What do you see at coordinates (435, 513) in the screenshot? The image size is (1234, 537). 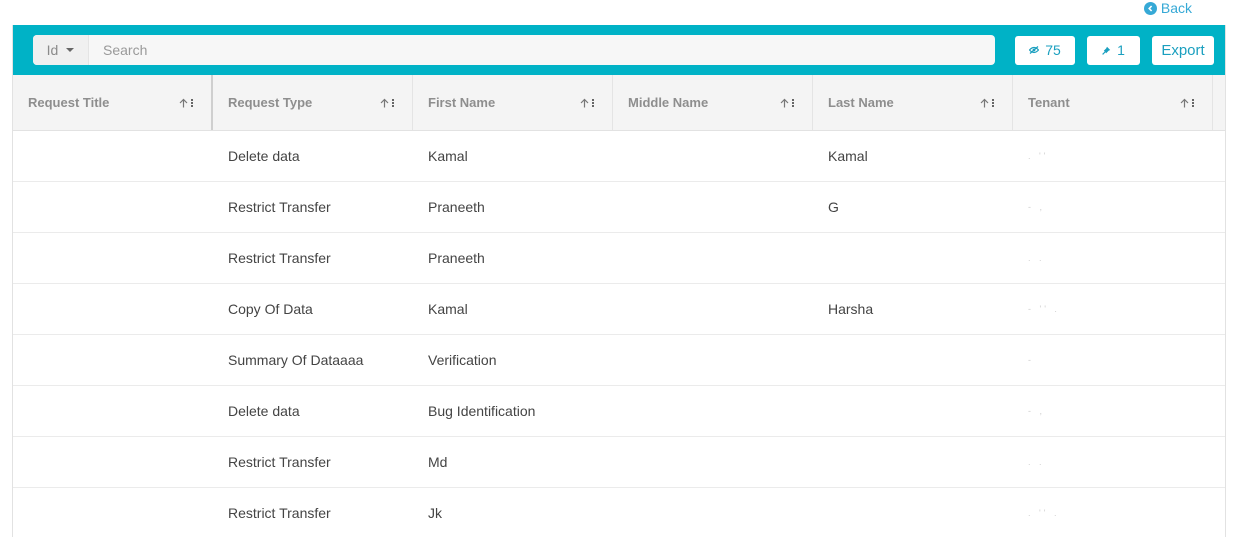 I see `cell-first-name: Jk` at bounding box center [435, 513].